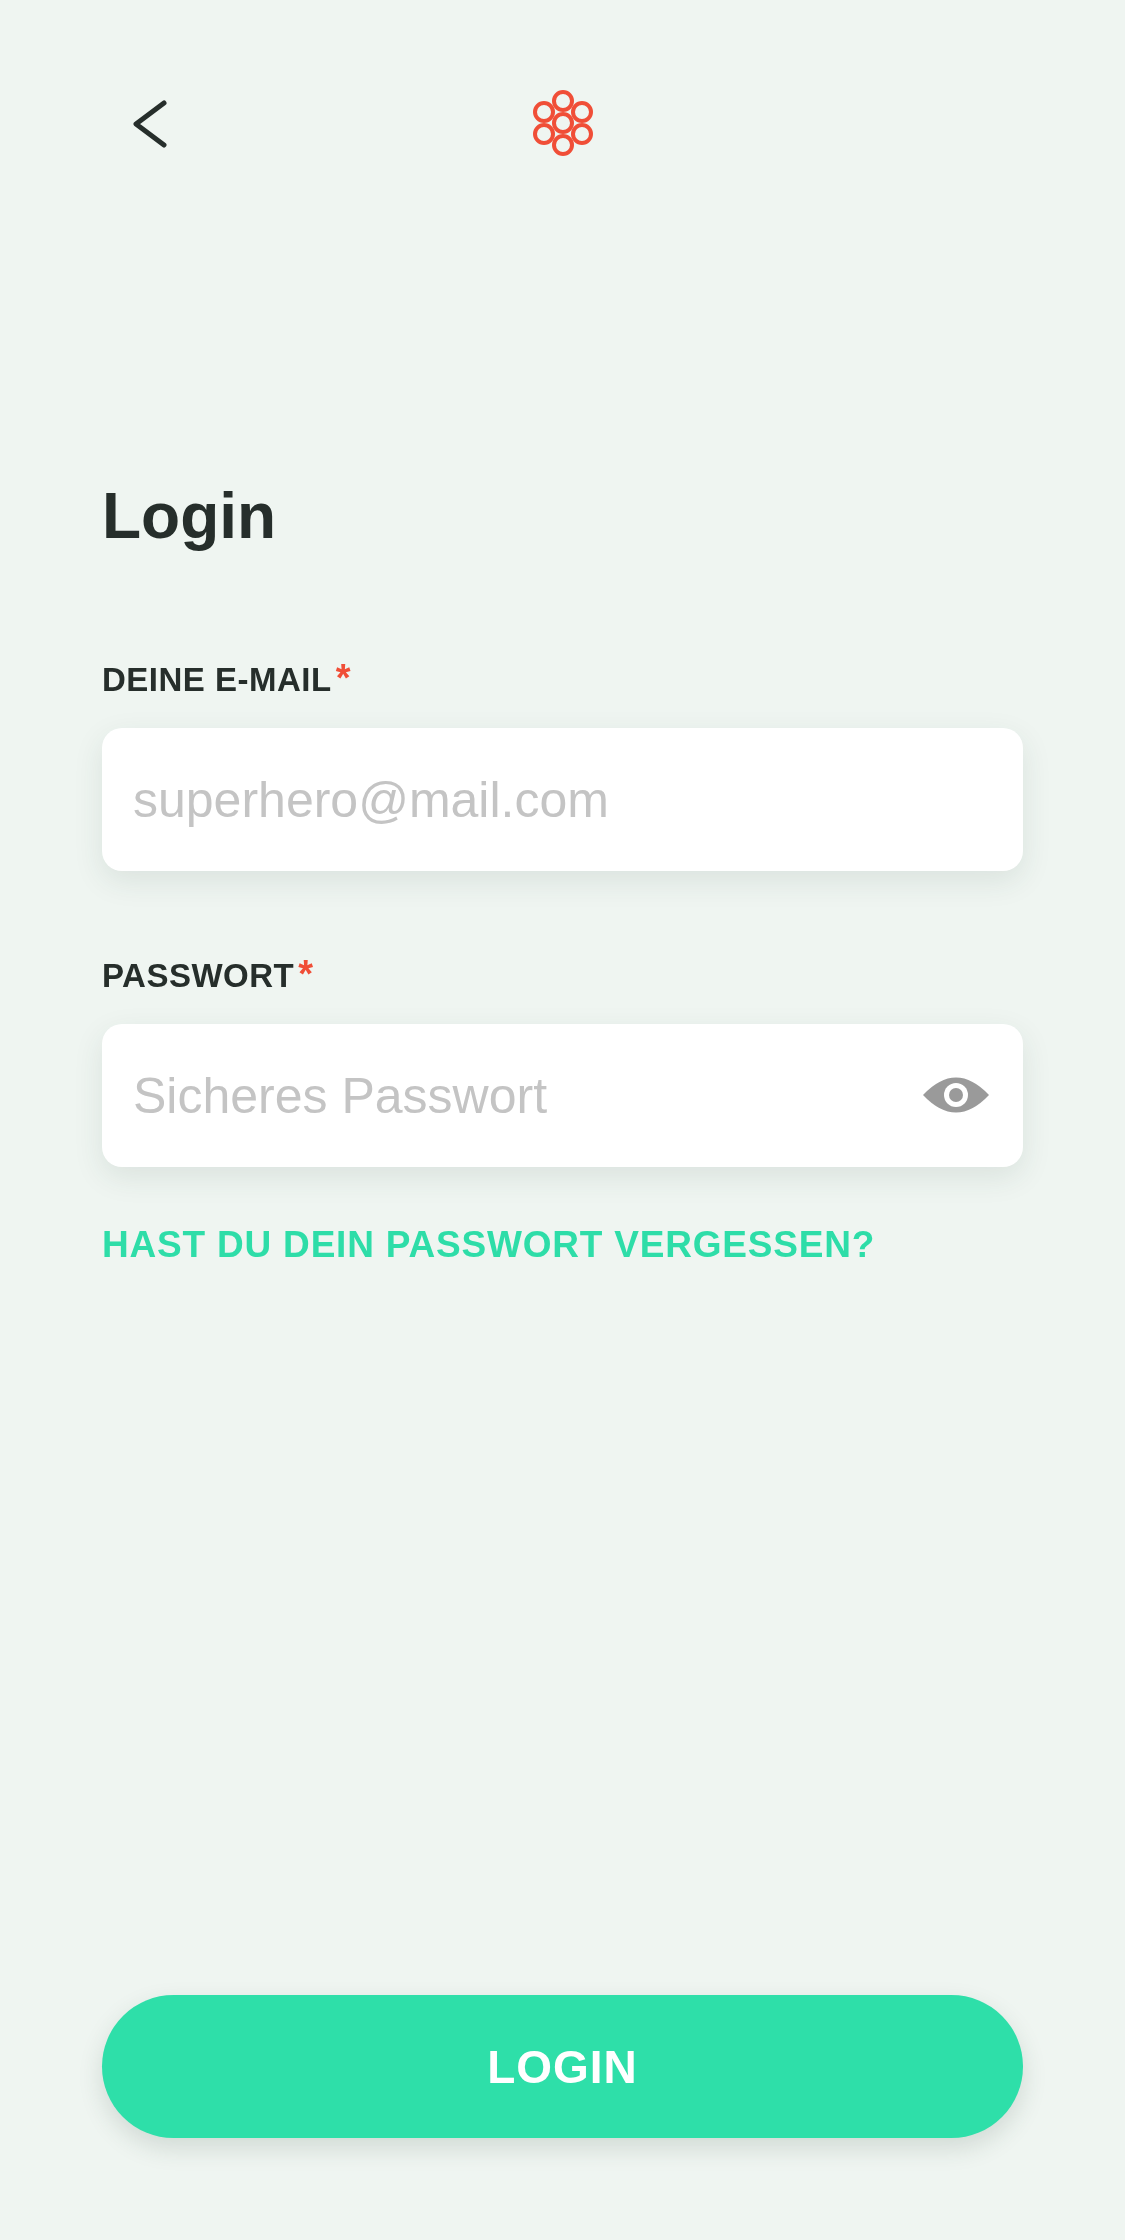 The image size is (1125, 2240). What do you see at coordinates (489, 1244) in the screenshot?
I see `forgot-password-link: HAST DU DEIN PASSWORT VERGESSEN?` at bounding box center [489, 1244].